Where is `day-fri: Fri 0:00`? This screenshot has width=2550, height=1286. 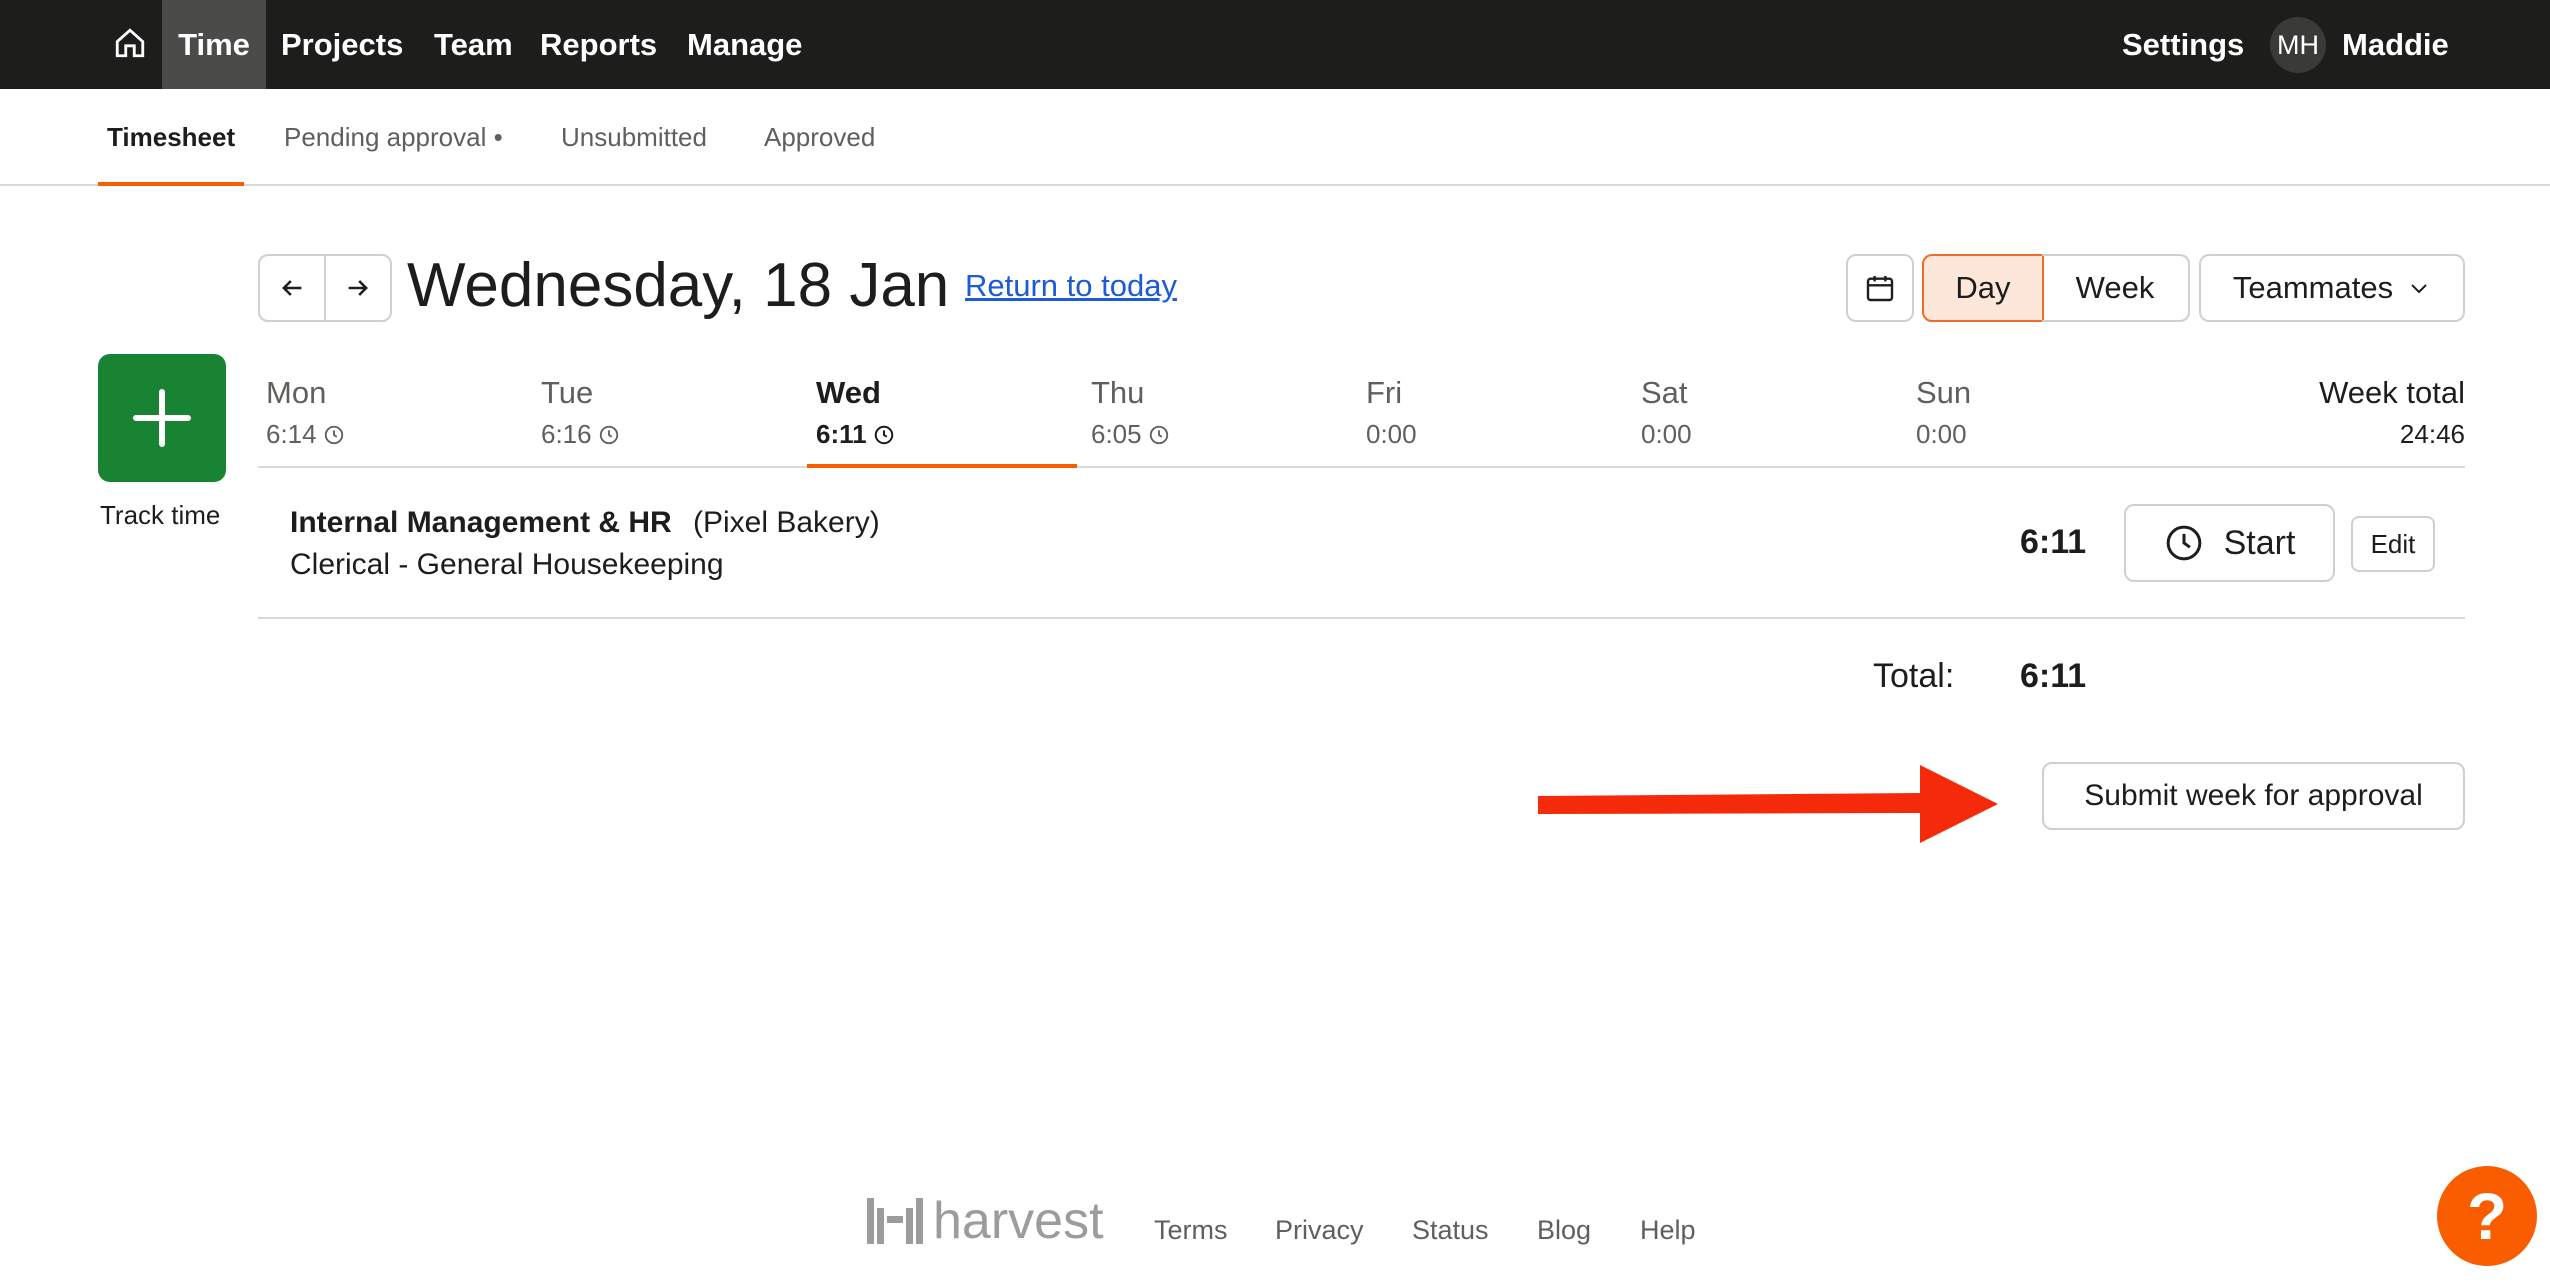 day-fri: Fri 0:00 is located at coordinates (1391, 412).